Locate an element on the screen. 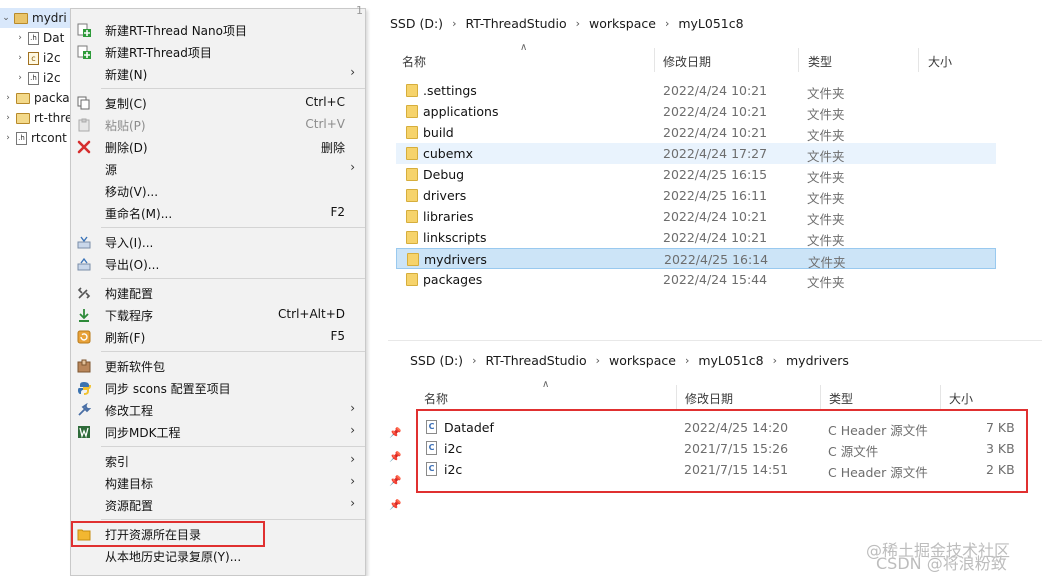  tree-item-i2c-c: › c i2c is located at coordinates (37, 58).